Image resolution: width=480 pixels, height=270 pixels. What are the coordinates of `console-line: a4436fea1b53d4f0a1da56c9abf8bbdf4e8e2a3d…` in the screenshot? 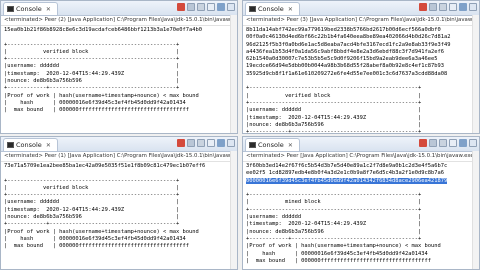 It's located at (345, 51).